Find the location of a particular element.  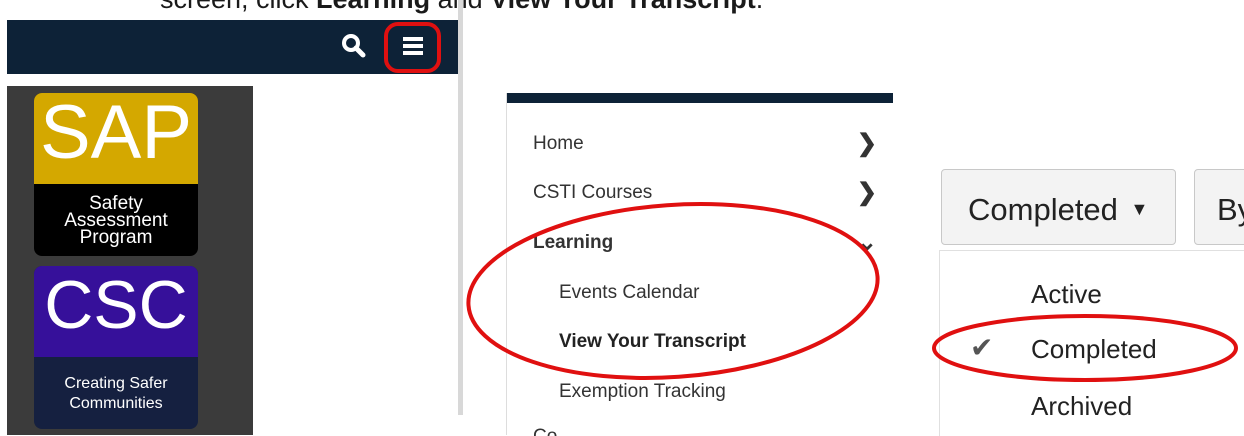

sap-abbr: SAP is located at coordinates (116, 134).